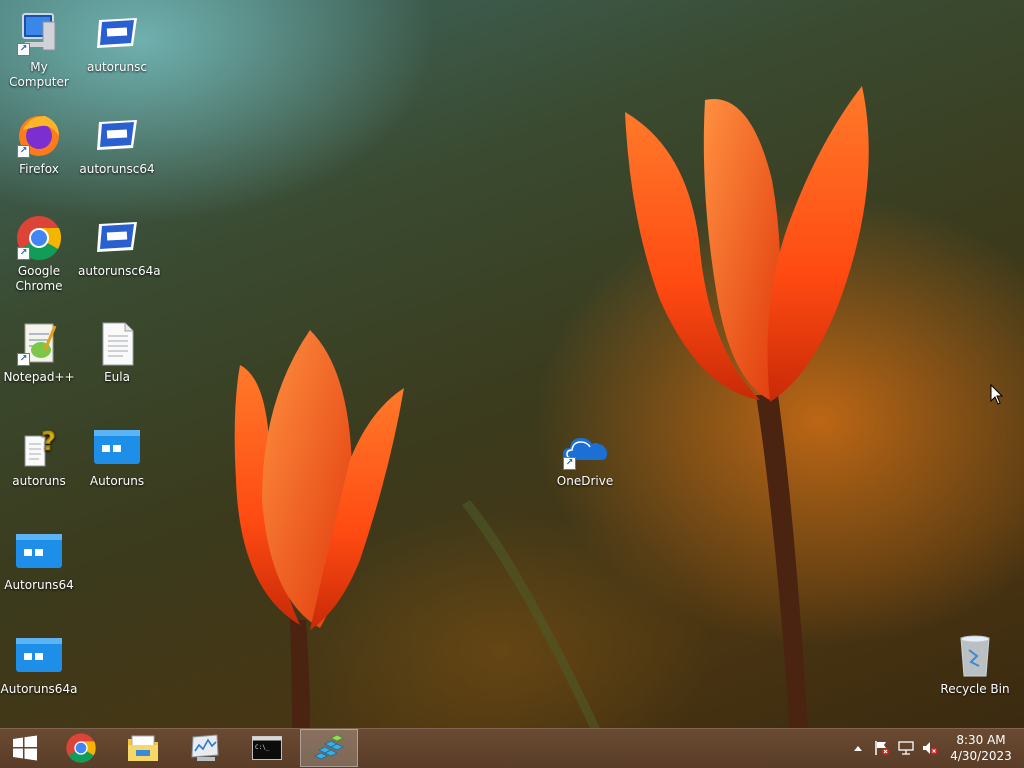 This screenshot has width=1024, height=768. What do you see at coordinates (585, 448) in the screenshot?
I see `onedrive-icon: ↗` at bounding box center [585, 448].